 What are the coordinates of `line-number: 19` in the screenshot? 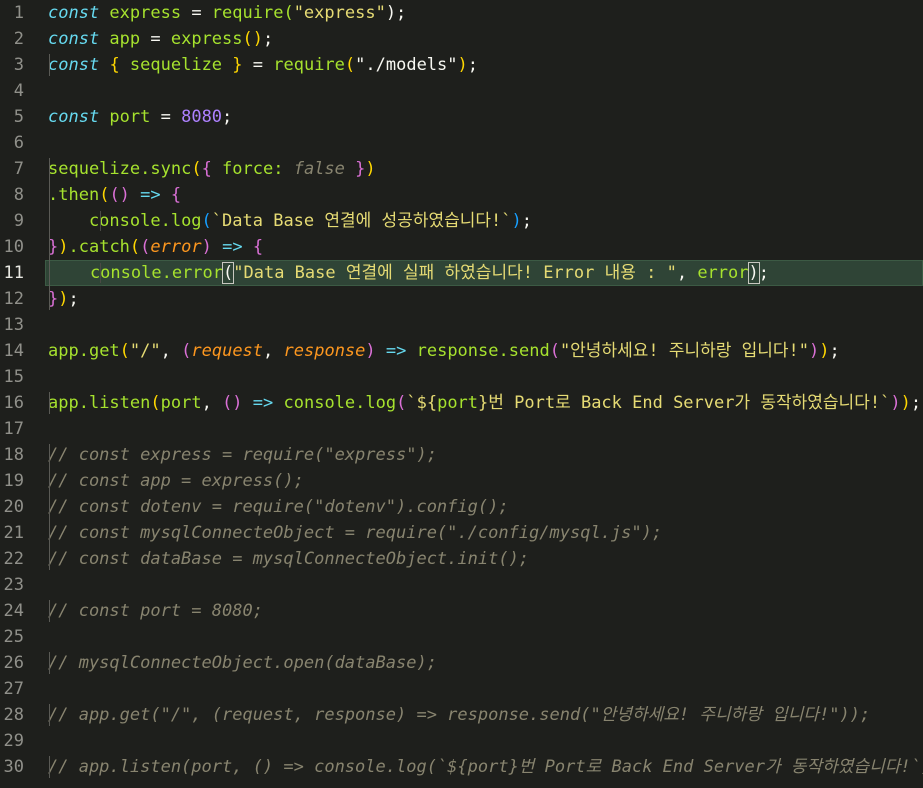 It's located at (13, 481).